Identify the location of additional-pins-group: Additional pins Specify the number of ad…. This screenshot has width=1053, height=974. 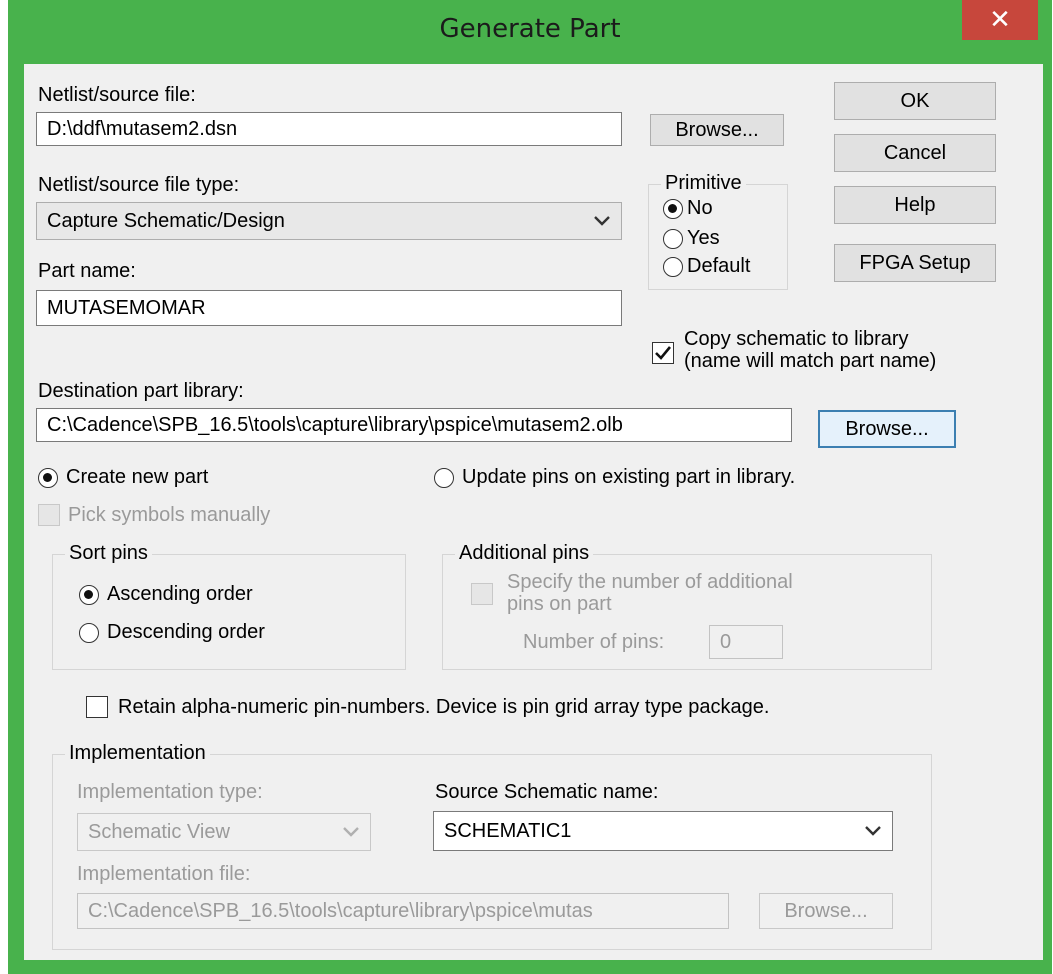
(687, 606).